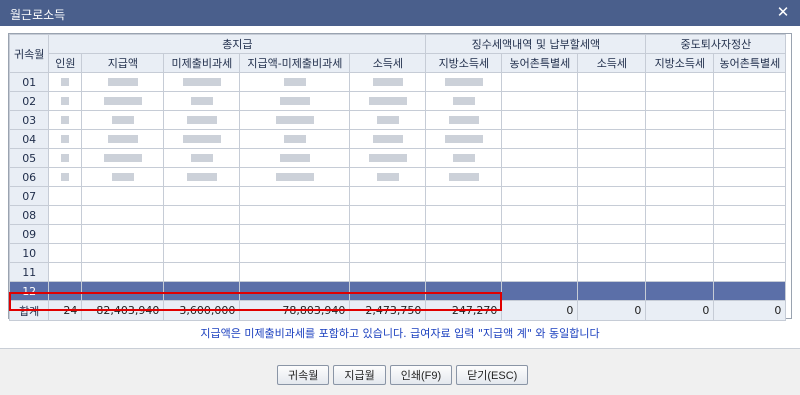  I want to click on month-row: 06, so click(397, 177).